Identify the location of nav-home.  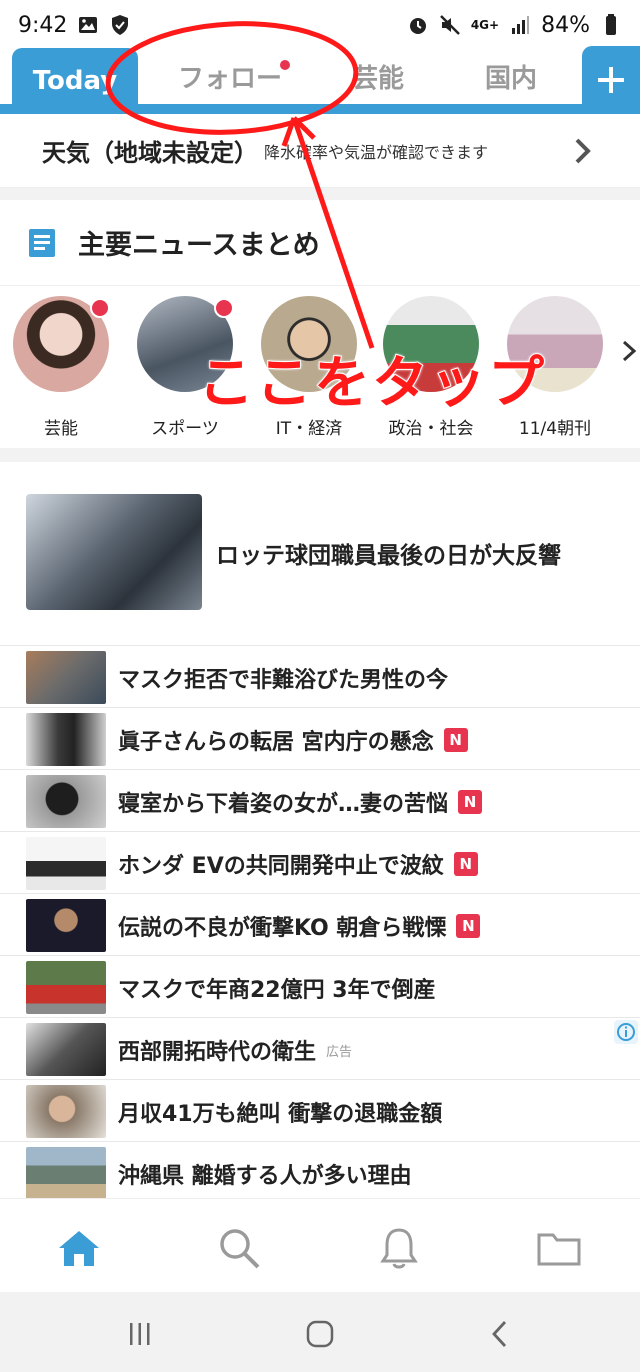
(79, 1248).